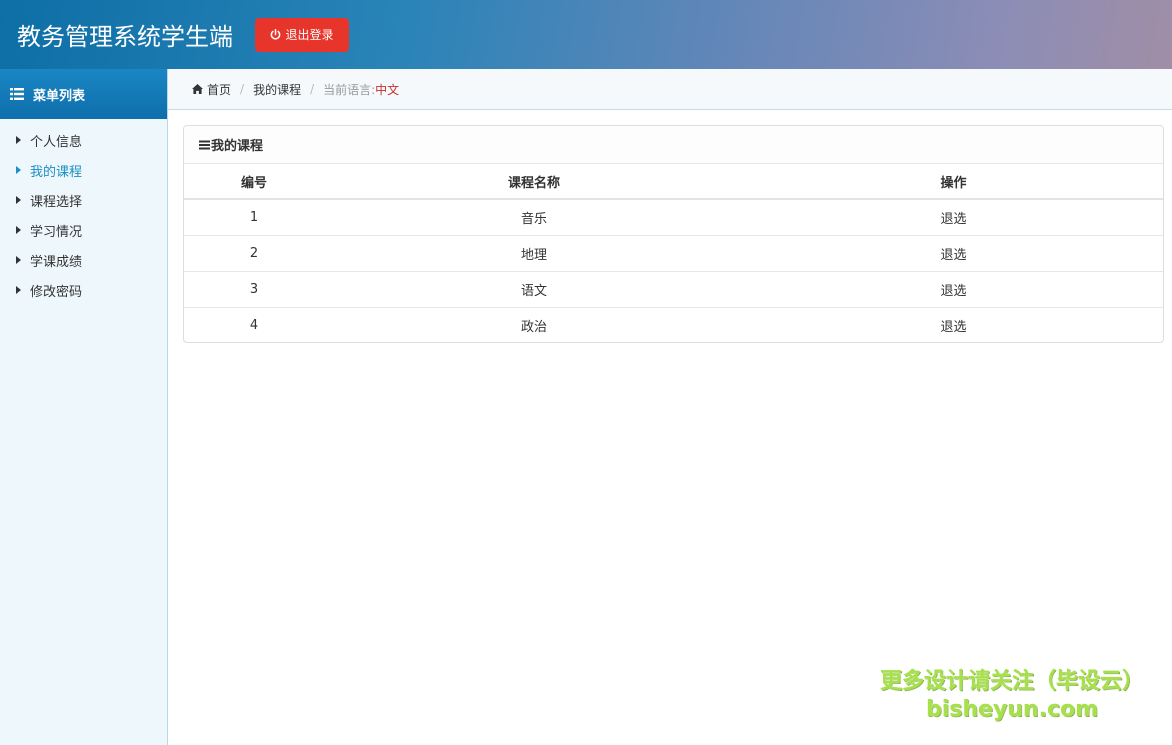 Image resolution: width=1172 pixels, height=745 pixels. What do you see at coordinates (276, 34) in the screenshot?
I see `power-icon` at bounding box center [276, 34].